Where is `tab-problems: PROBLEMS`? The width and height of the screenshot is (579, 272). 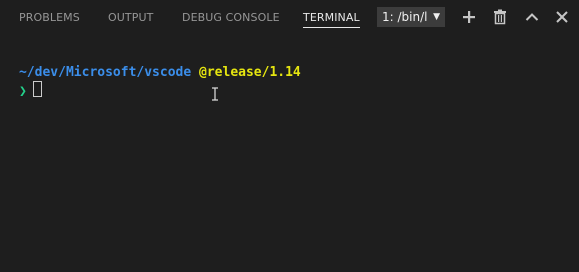
tab-problems: PROBLEMS is located at coordinates (49, 17).